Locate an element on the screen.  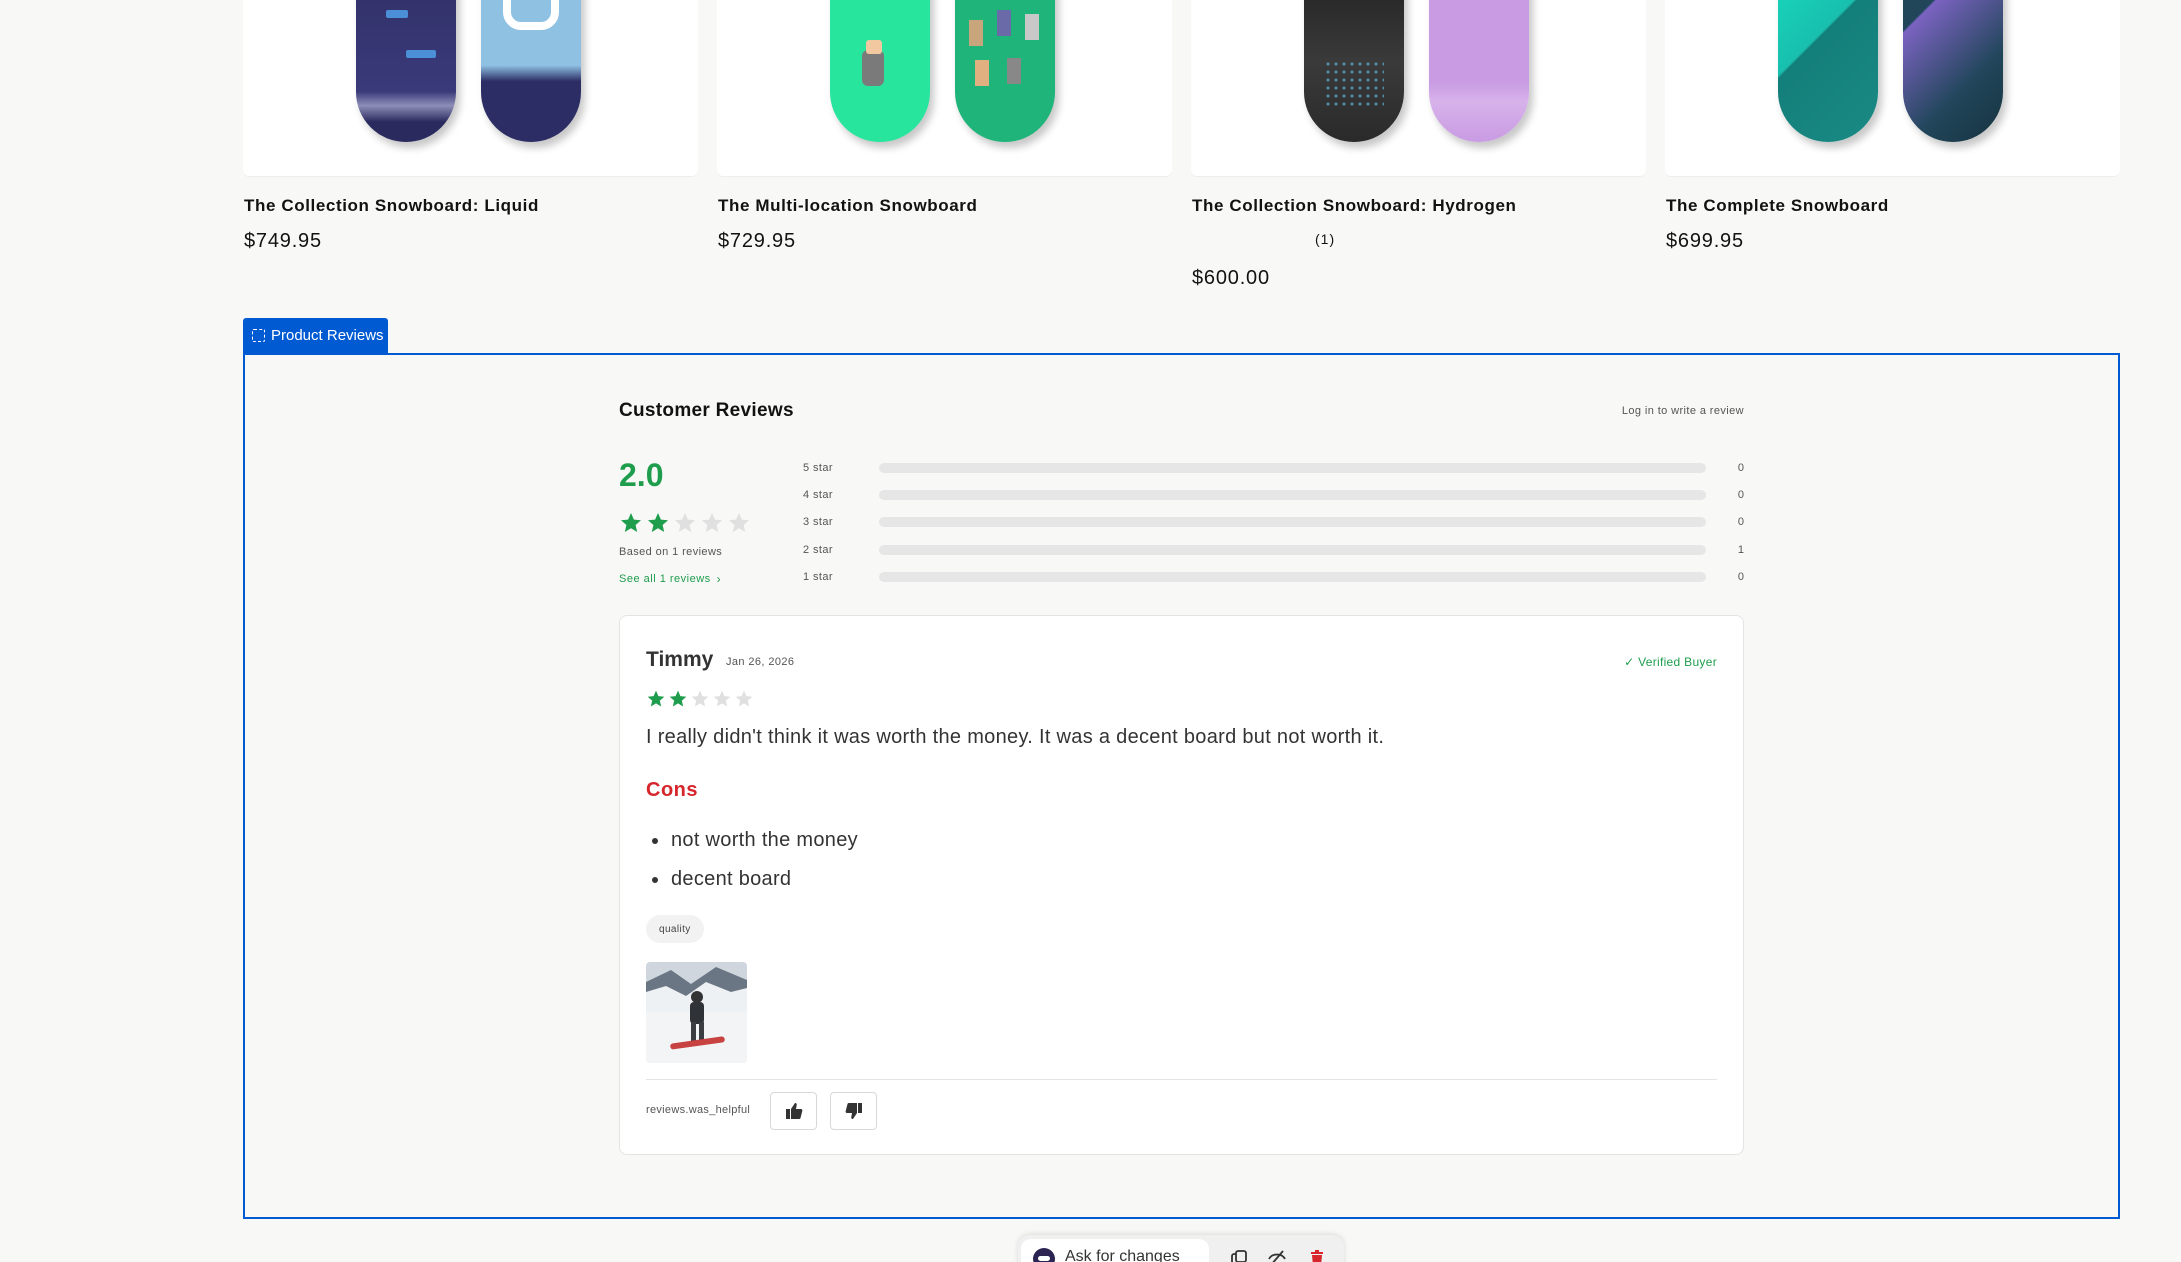
section-tag-label: Product Reviews is located at coordinates (327, 335).